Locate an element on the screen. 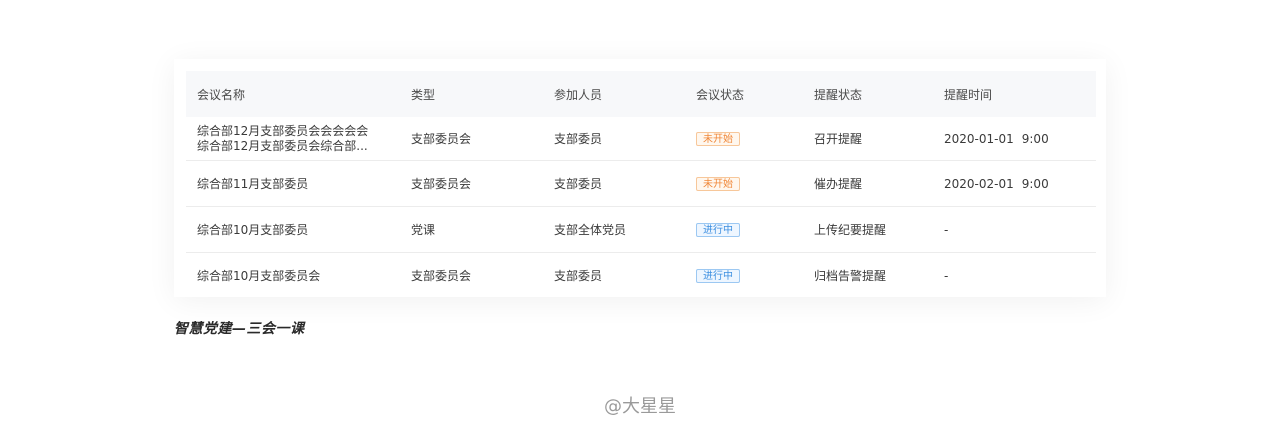 The height and width of the screenshot is (434, 1280). reminder-time-cell: 2020-02-01 9:00 is located at coordinates (1014, 184).